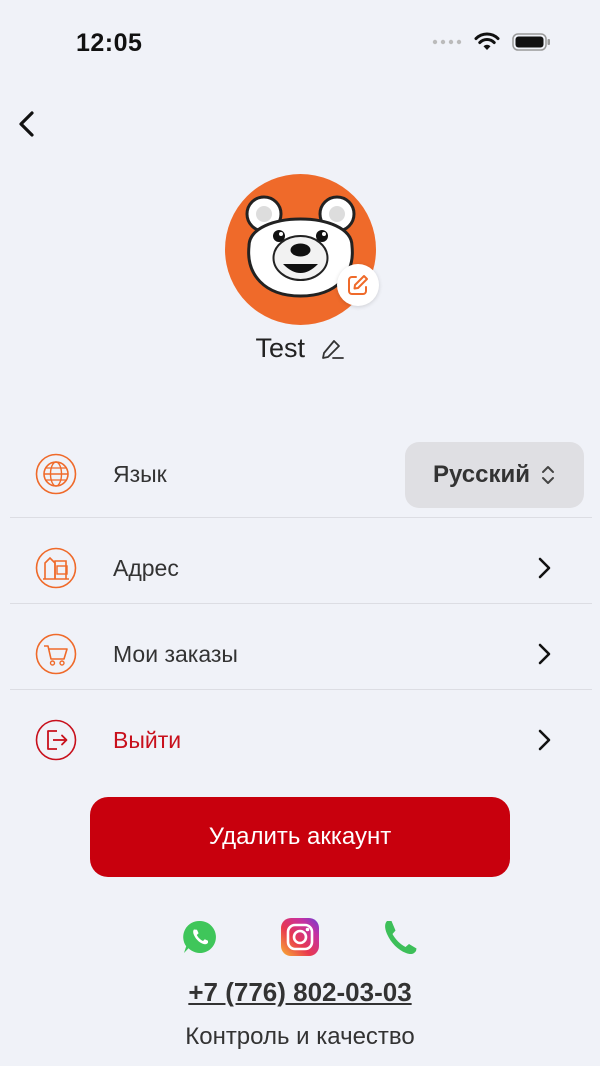 The height and width of the screenshot is (1066, 600). Describe the element at coordinates (26, 124) in the screenshot. I see `chevron-left-icon` at that location.